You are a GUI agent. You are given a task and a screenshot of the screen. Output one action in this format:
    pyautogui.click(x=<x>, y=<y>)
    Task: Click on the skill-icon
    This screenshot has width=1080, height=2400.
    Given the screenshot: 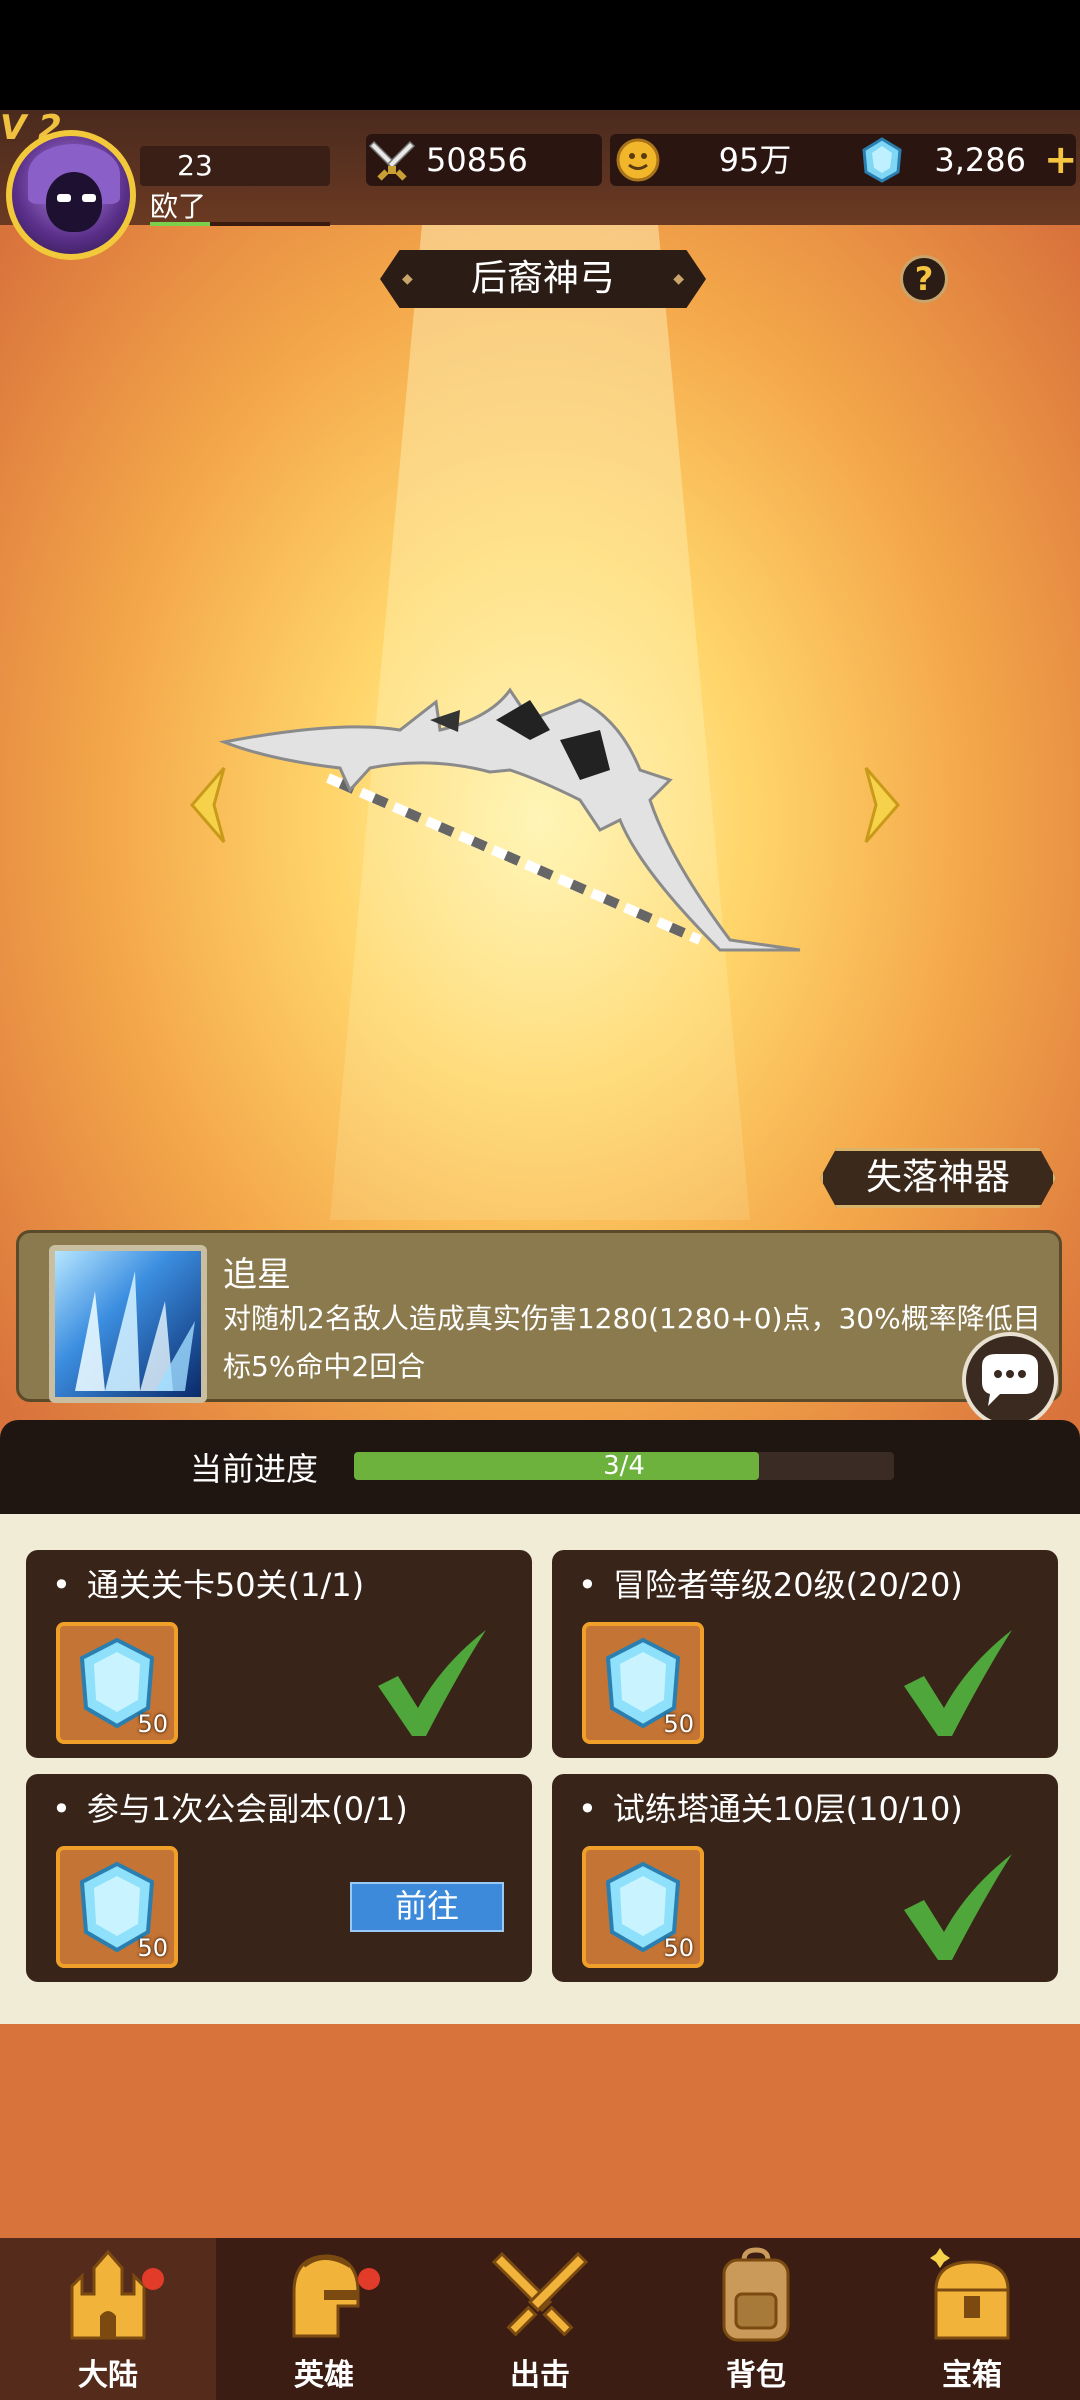 What is the action you would take?
    pyautogui.click(x=128, y=1324)
    